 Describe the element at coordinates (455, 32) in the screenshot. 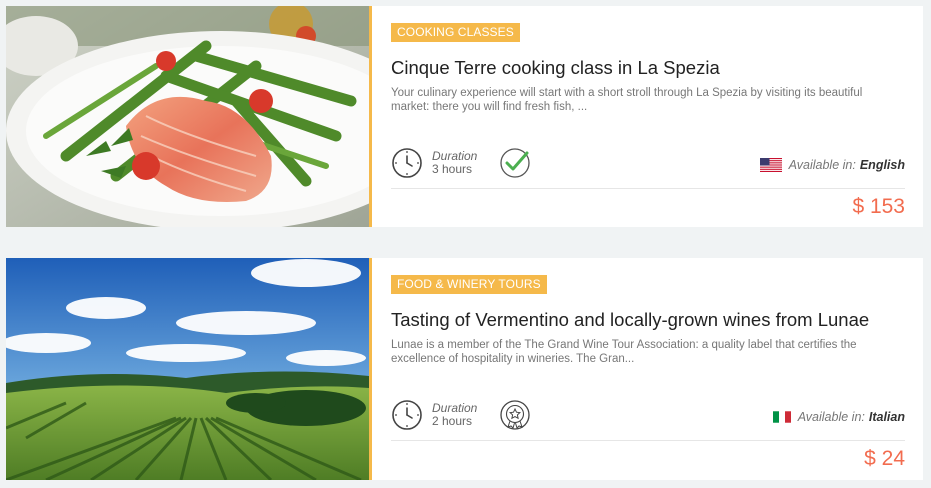

I see `category-tag: COOKING CLASSES` at that location.